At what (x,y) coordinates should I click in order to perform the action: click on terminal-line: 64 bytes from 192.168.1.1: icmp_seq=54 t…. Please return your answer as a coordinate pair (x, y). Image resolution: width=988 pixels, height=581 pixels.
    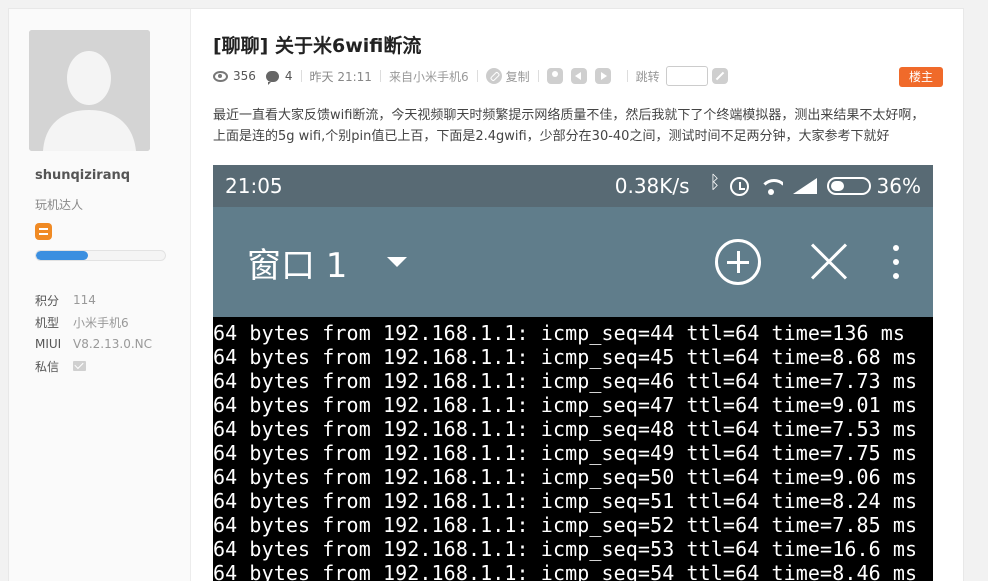
    Looking at the image, I should click on (565, 571).